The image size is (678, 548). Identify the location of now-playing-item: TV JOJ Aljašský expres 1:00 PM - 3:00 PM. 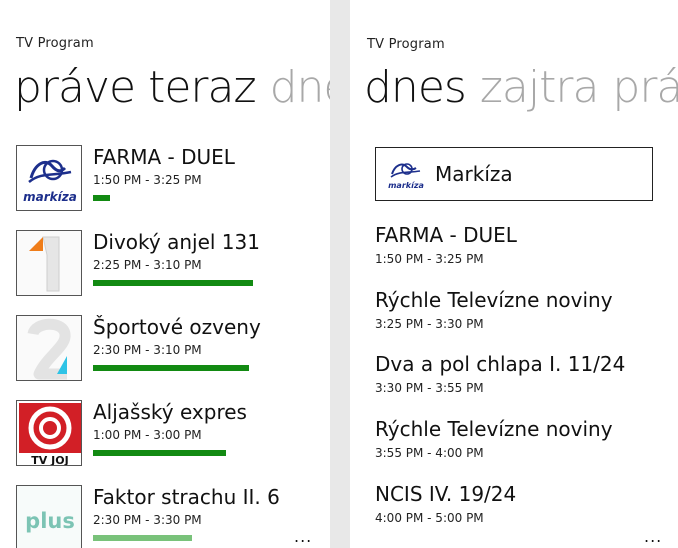
(166, 436).